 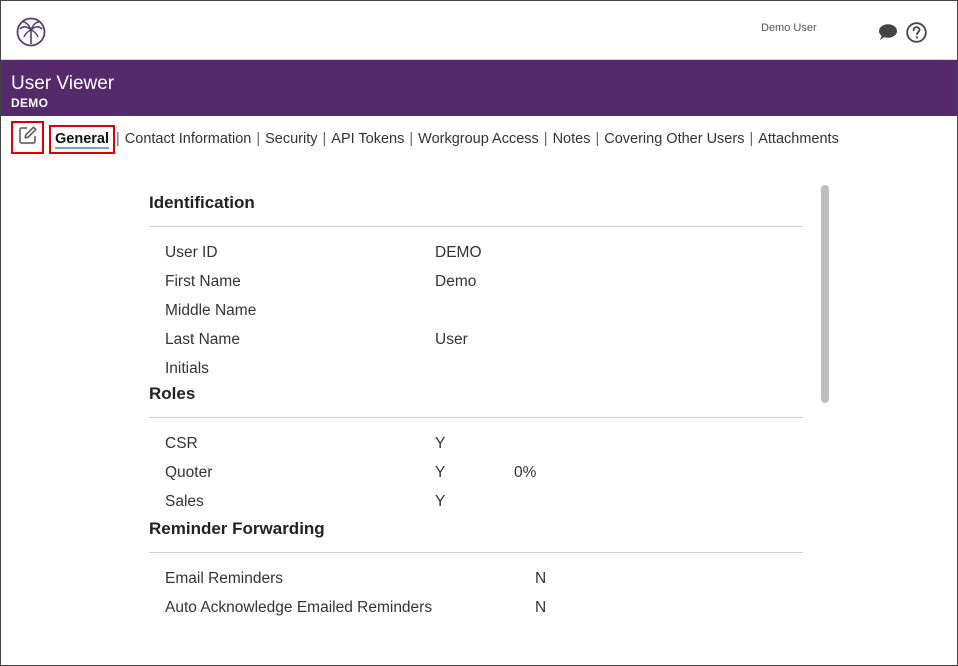 What do you see at coordinates (172, 393) in the screenshot?
I see `roles-section-title: Roles` at bounding box center [172, 393].